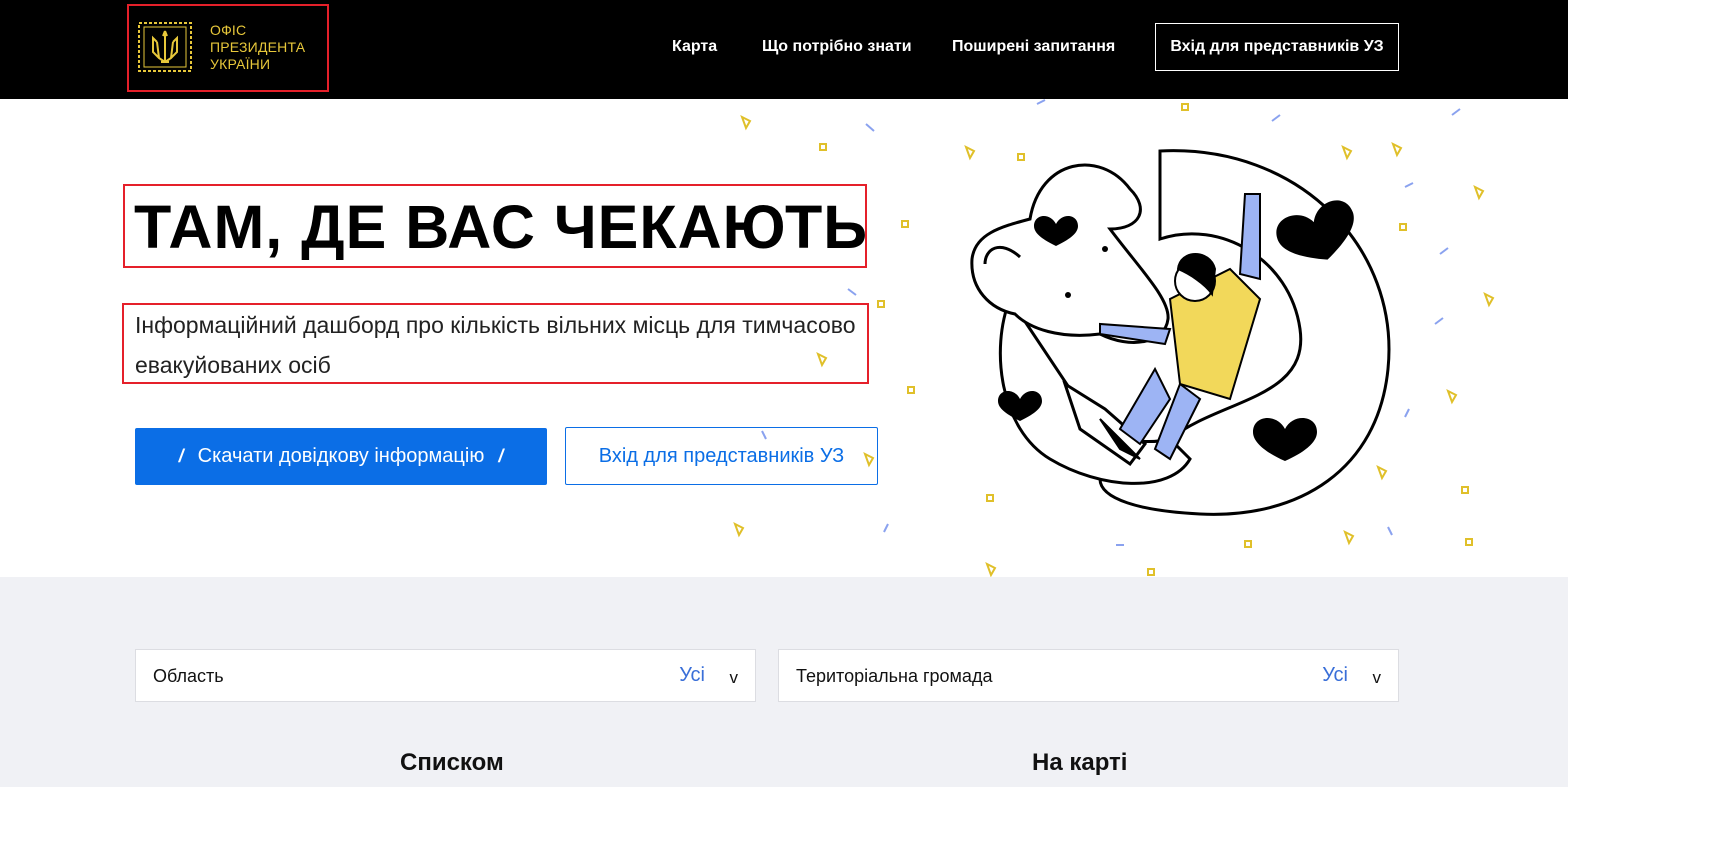  I want to click on logo-line-1: ОФІС, so click(228, 30).